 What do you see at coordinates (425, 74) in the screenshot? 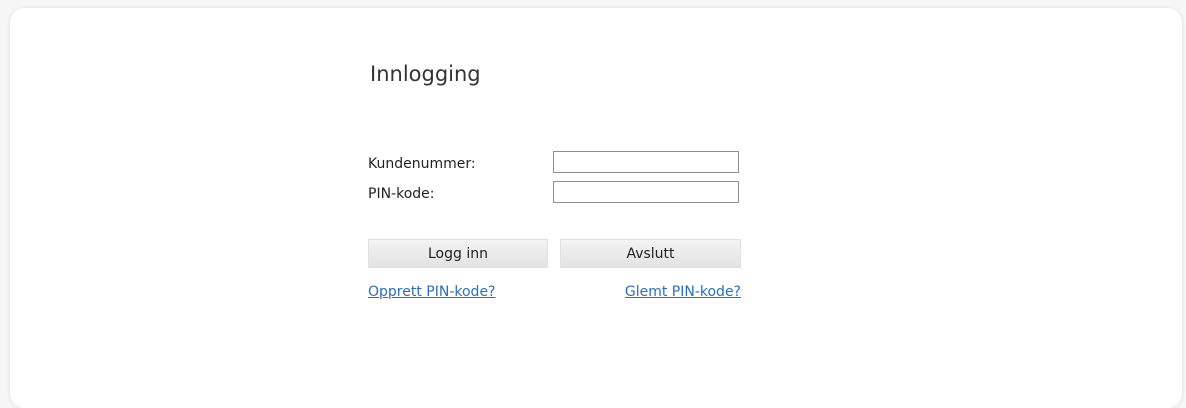
I see `page-title: Innlogging` at bounding box center [425, 74].